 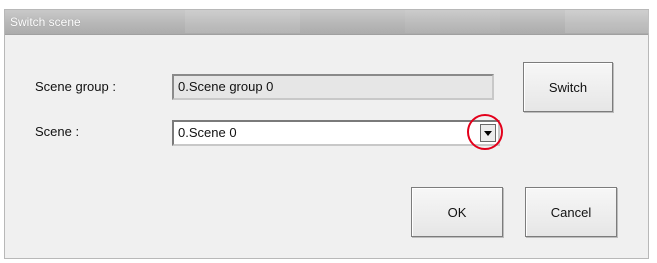 What do you see at coordinates (45, 22) in the screenshot?
I see `window-title: Switch scene` at bounding box center [45, 22].